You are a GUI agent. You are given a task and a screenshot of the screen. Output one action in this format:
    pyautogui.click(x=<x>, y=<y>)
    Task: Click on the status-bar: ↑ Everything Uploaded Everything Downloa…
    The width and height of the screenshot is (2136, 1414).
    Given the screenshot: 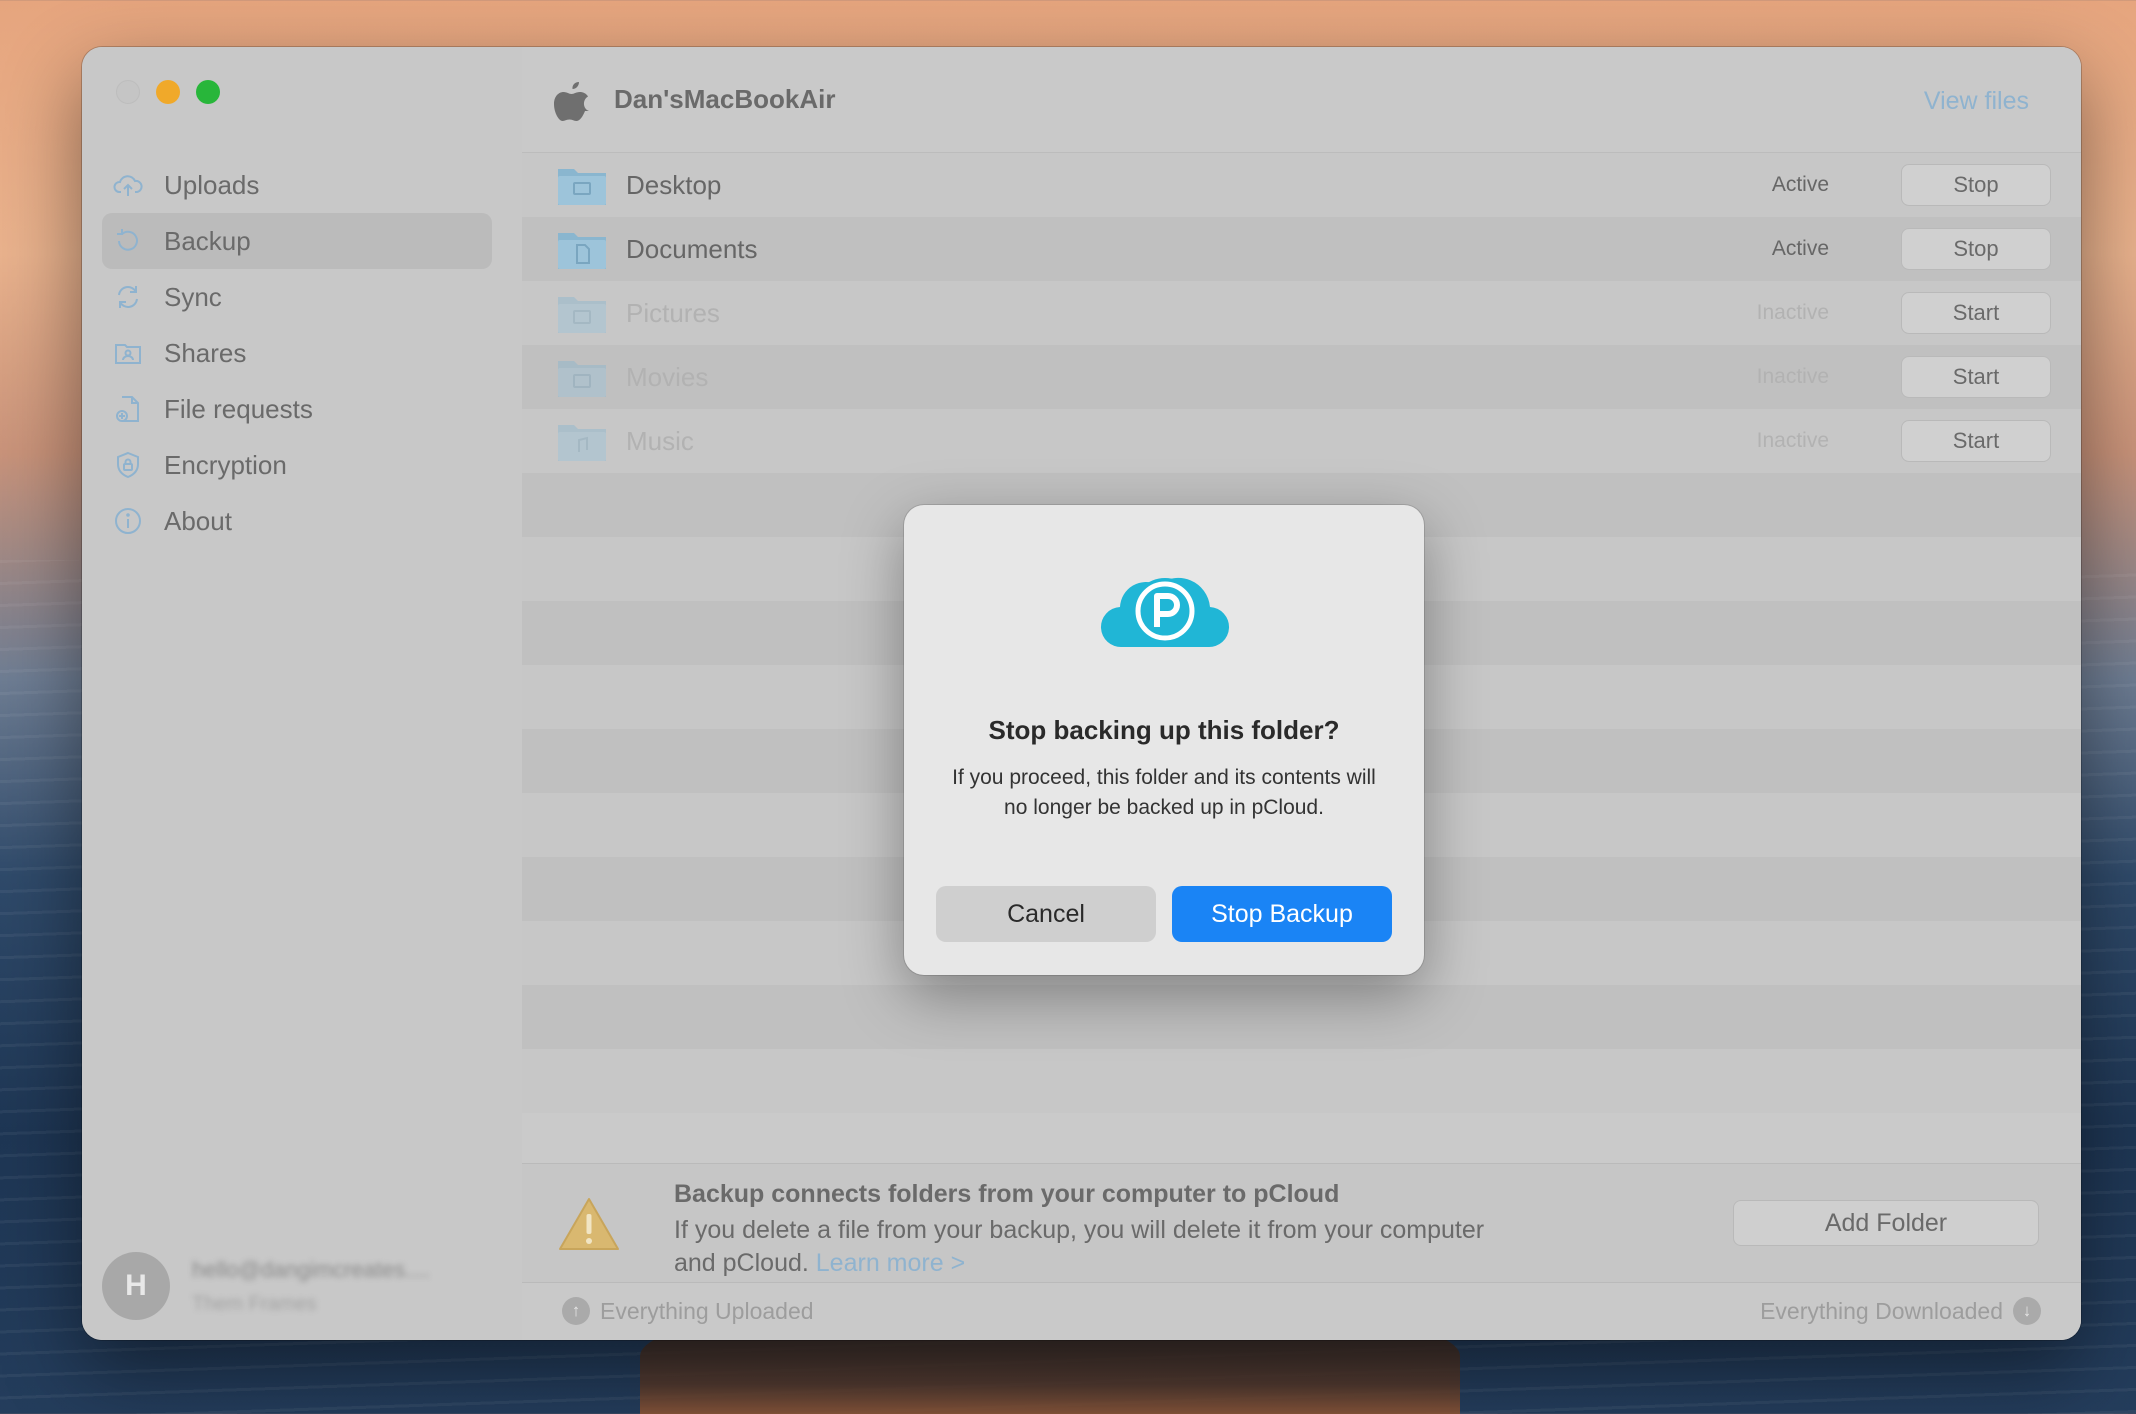 What is the action you would take?
    pyautogui.click(x=1301, y=1311)
    